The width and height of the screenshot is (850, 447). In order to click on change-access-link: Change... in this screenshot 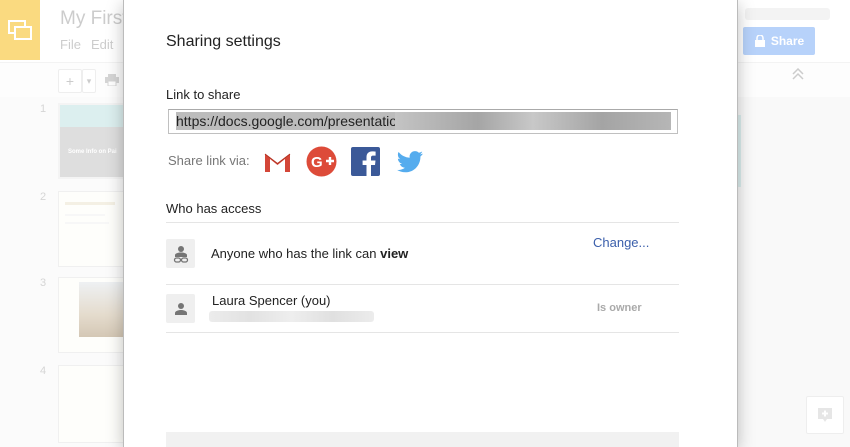, I will do `click(621, 242)`.